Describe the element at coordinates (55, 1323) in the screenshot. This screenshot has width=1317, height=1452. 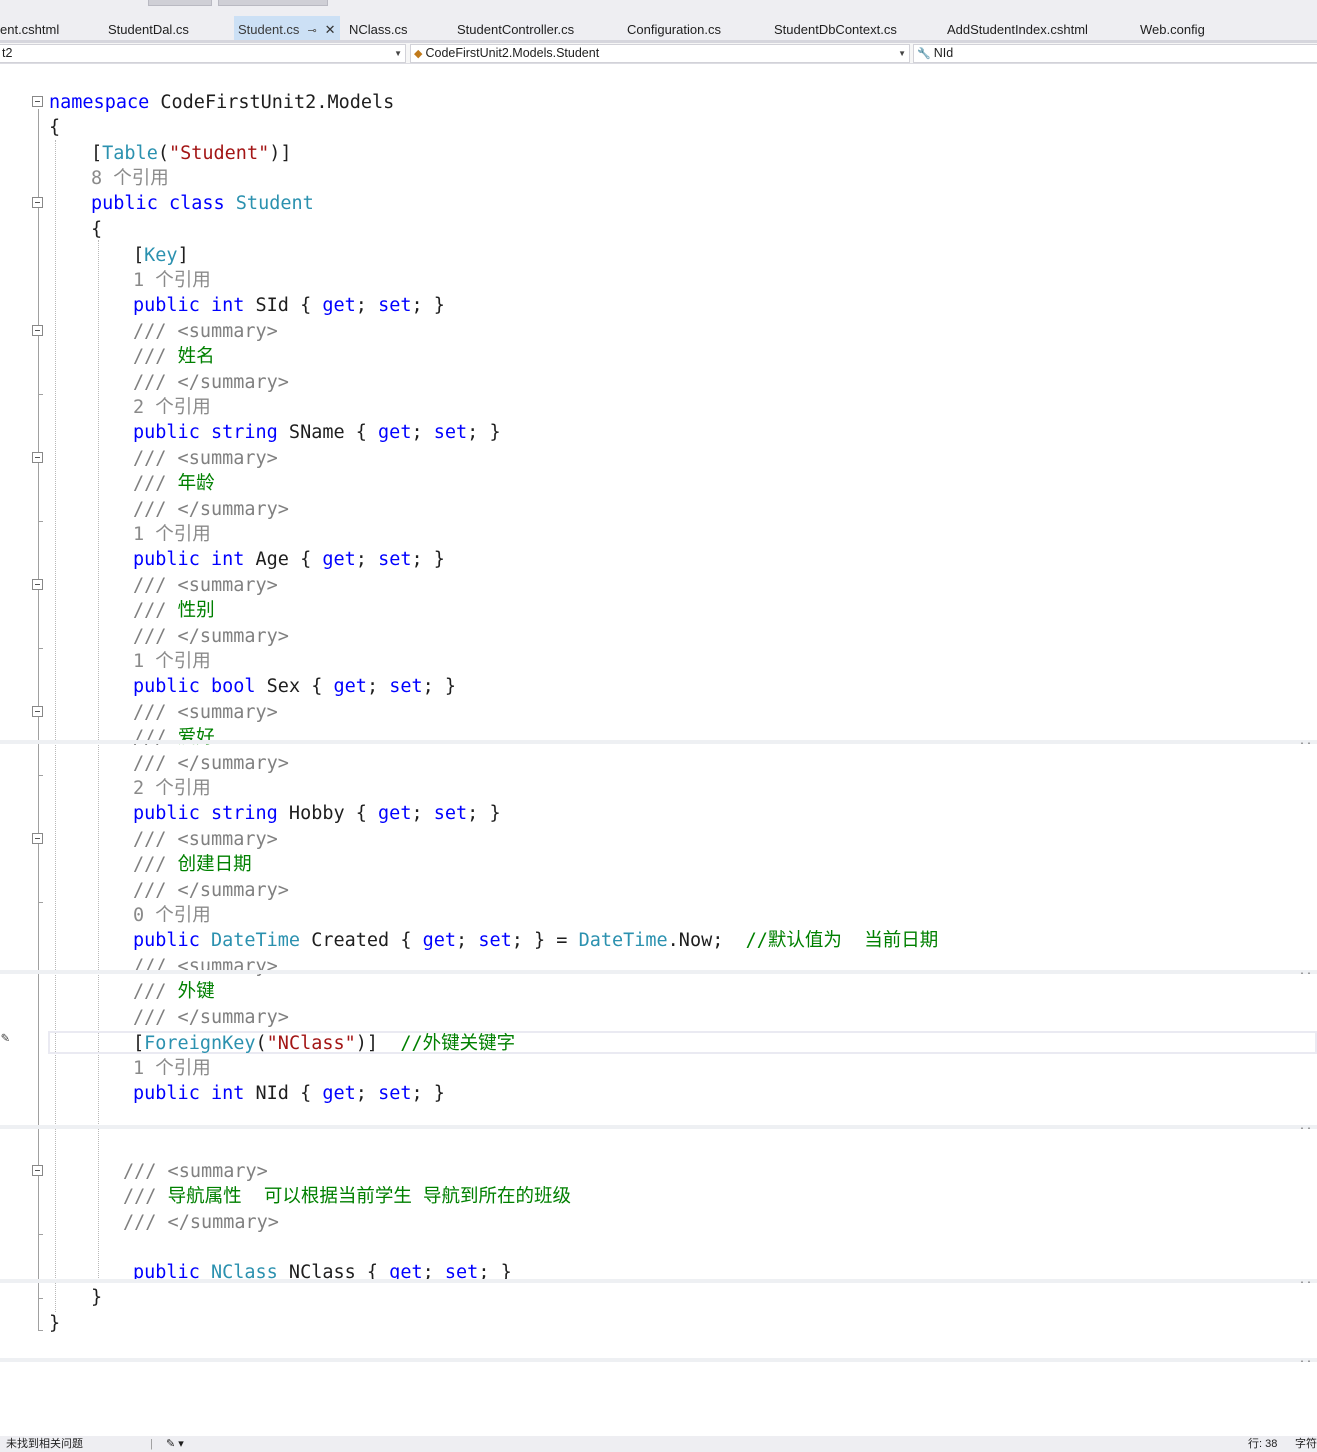
I see `code-line-46: }` at that location.